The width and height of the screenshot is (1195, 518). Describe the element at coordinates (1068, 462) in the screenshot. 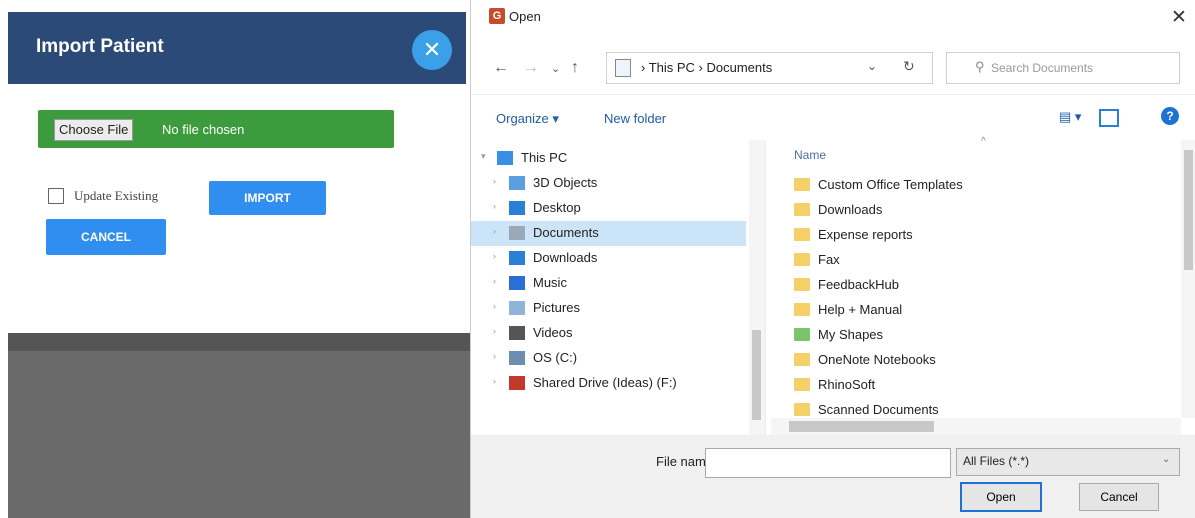

I see `file-type-select: All Files (*.*) ⌄` at that location.